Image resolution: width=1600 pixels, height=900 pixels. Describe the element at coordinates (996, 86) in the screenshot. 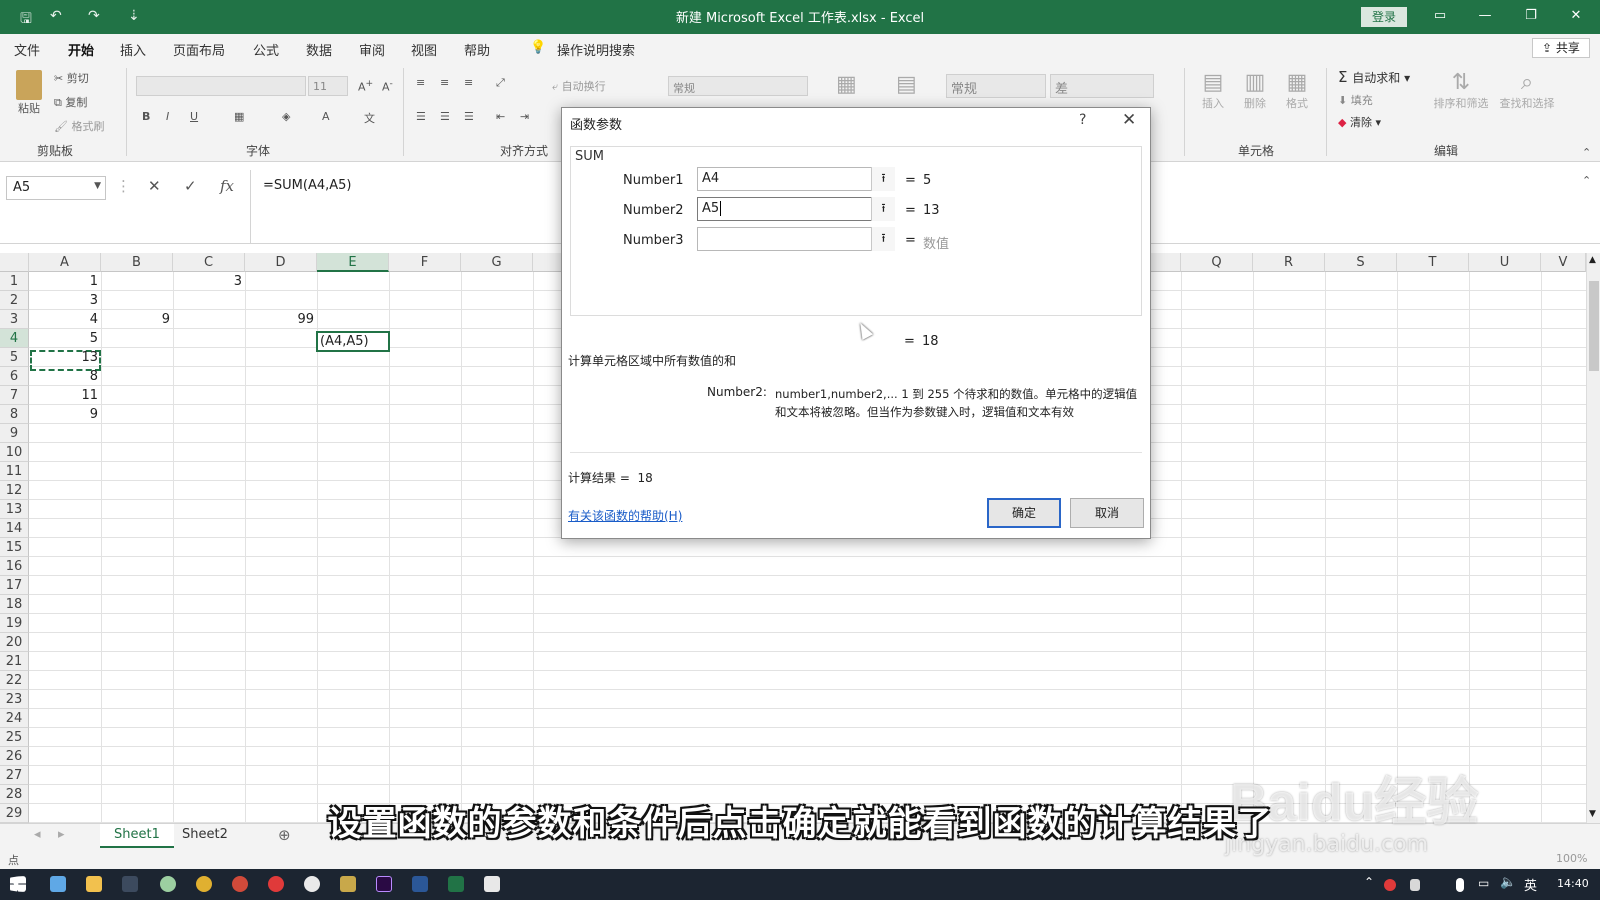

I see `style-normal: 常规` at that location.